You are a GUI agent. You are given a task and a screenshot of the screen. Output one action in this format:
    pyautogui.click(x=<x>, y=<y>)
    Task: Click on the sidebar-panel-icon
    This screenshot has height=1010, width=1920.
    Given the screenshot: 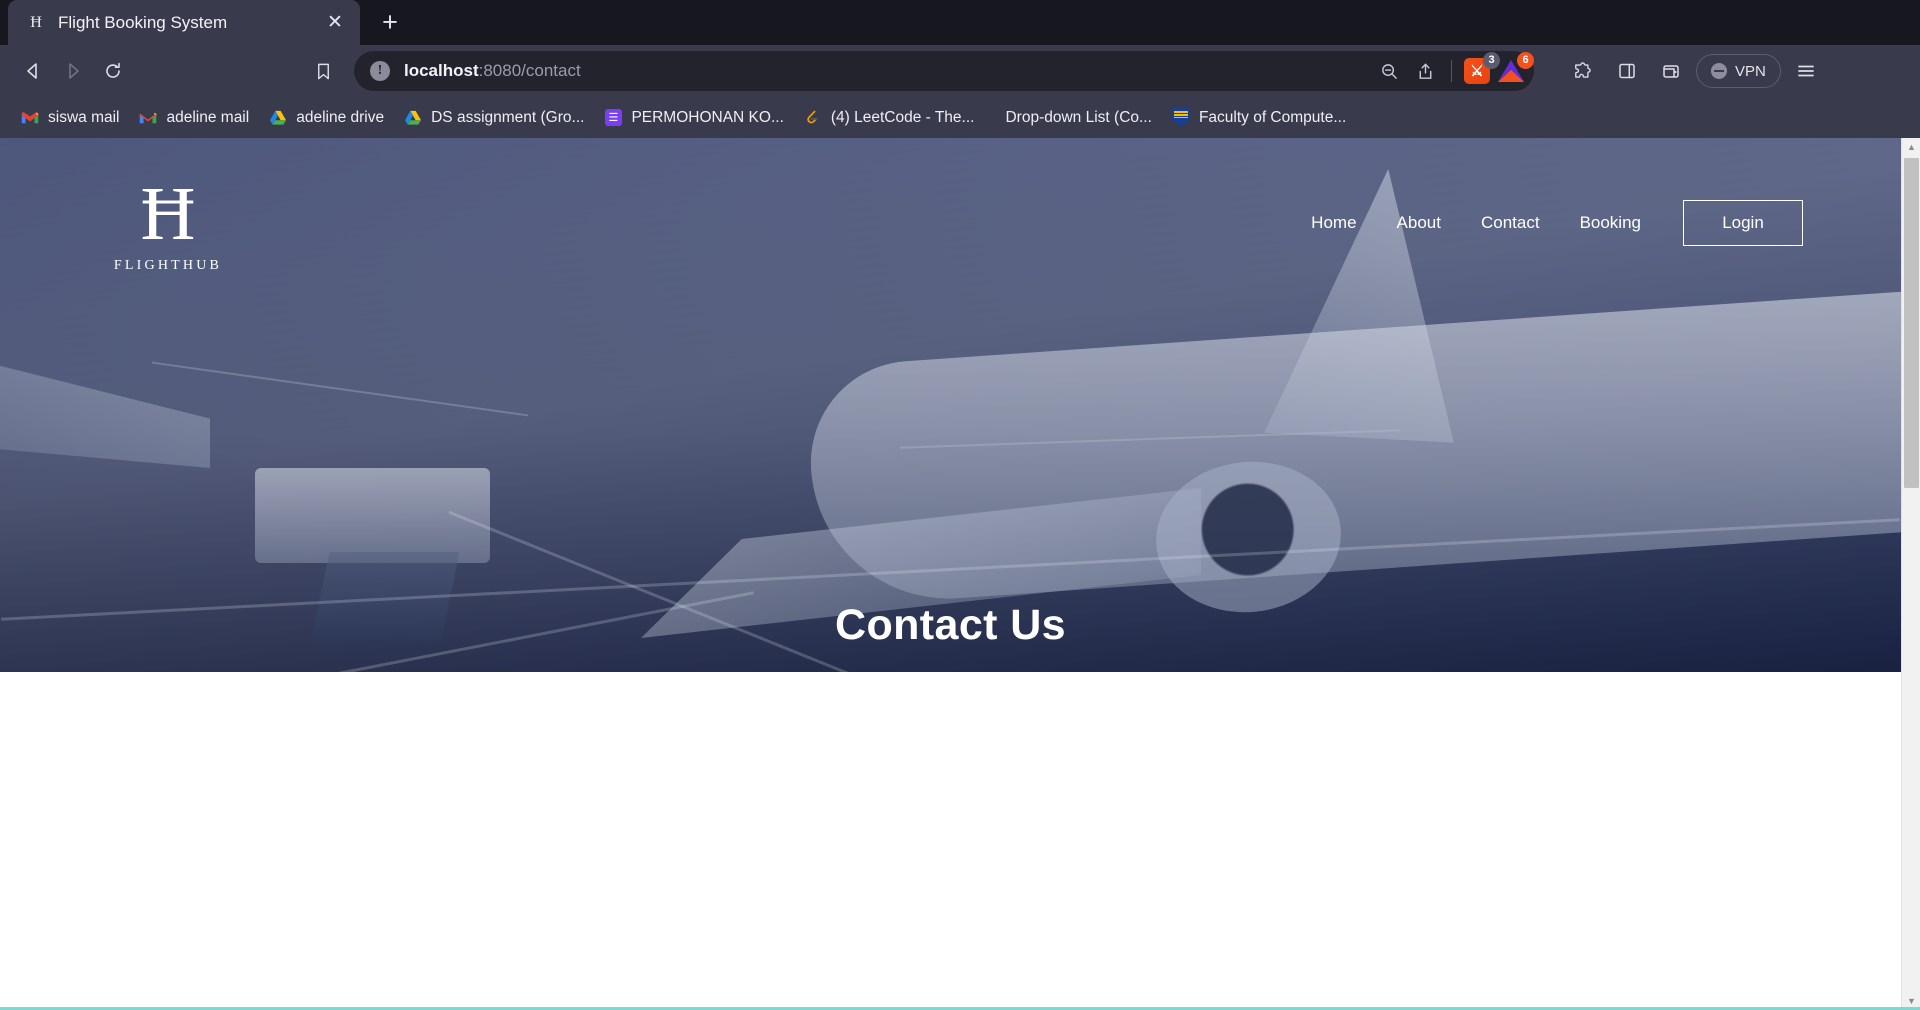 What is the action you would take?
    pyautogui.click(x=1627, y=71)
    